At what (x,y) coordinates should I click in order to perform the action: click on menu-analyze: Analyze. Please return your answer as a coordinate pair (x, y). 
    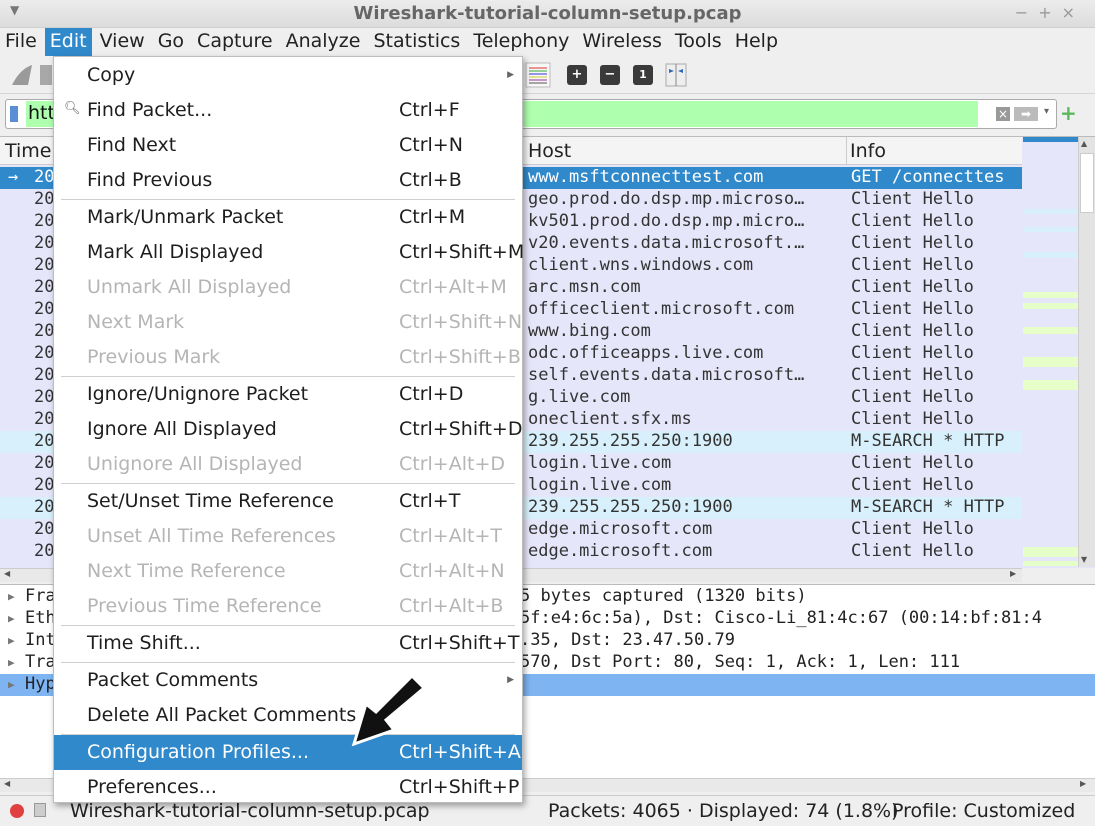
    Looking at the image, I should click on (323, 42).